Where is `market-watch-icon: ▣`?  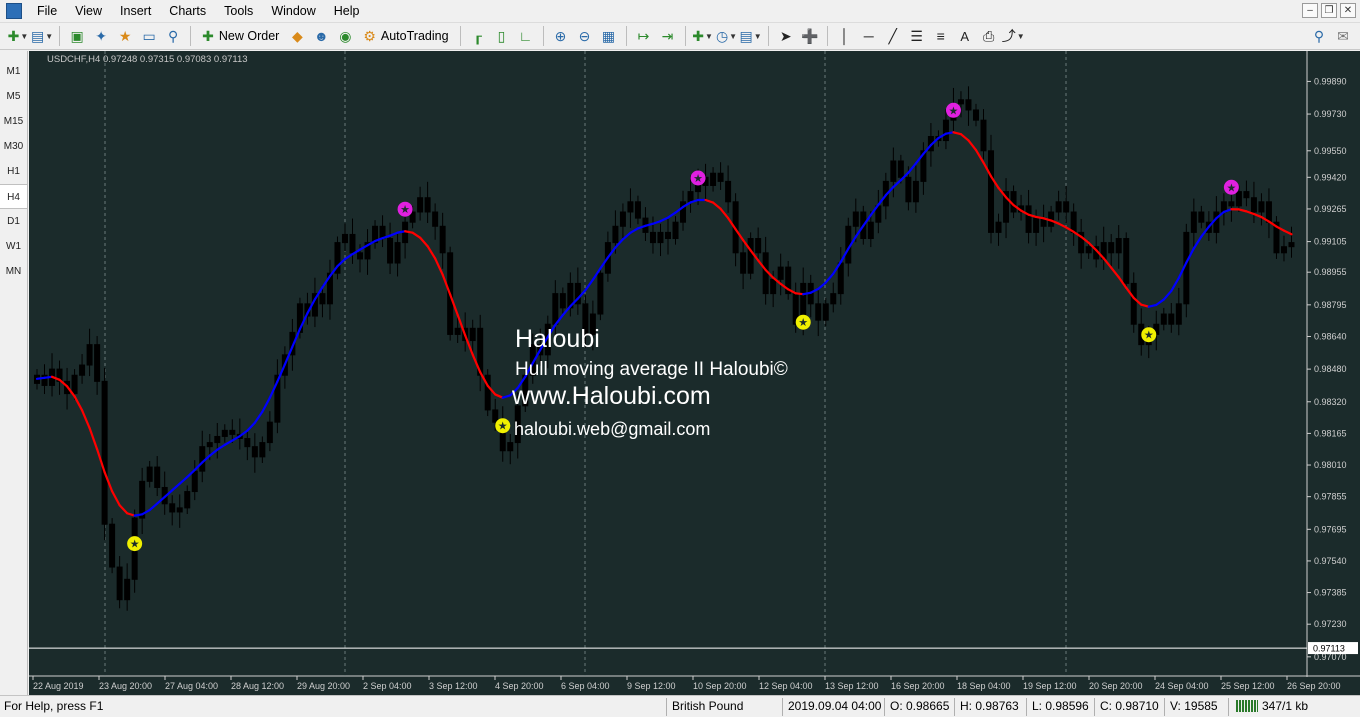 market-watch-icon: ▣ is located at coordinates (77, 35).